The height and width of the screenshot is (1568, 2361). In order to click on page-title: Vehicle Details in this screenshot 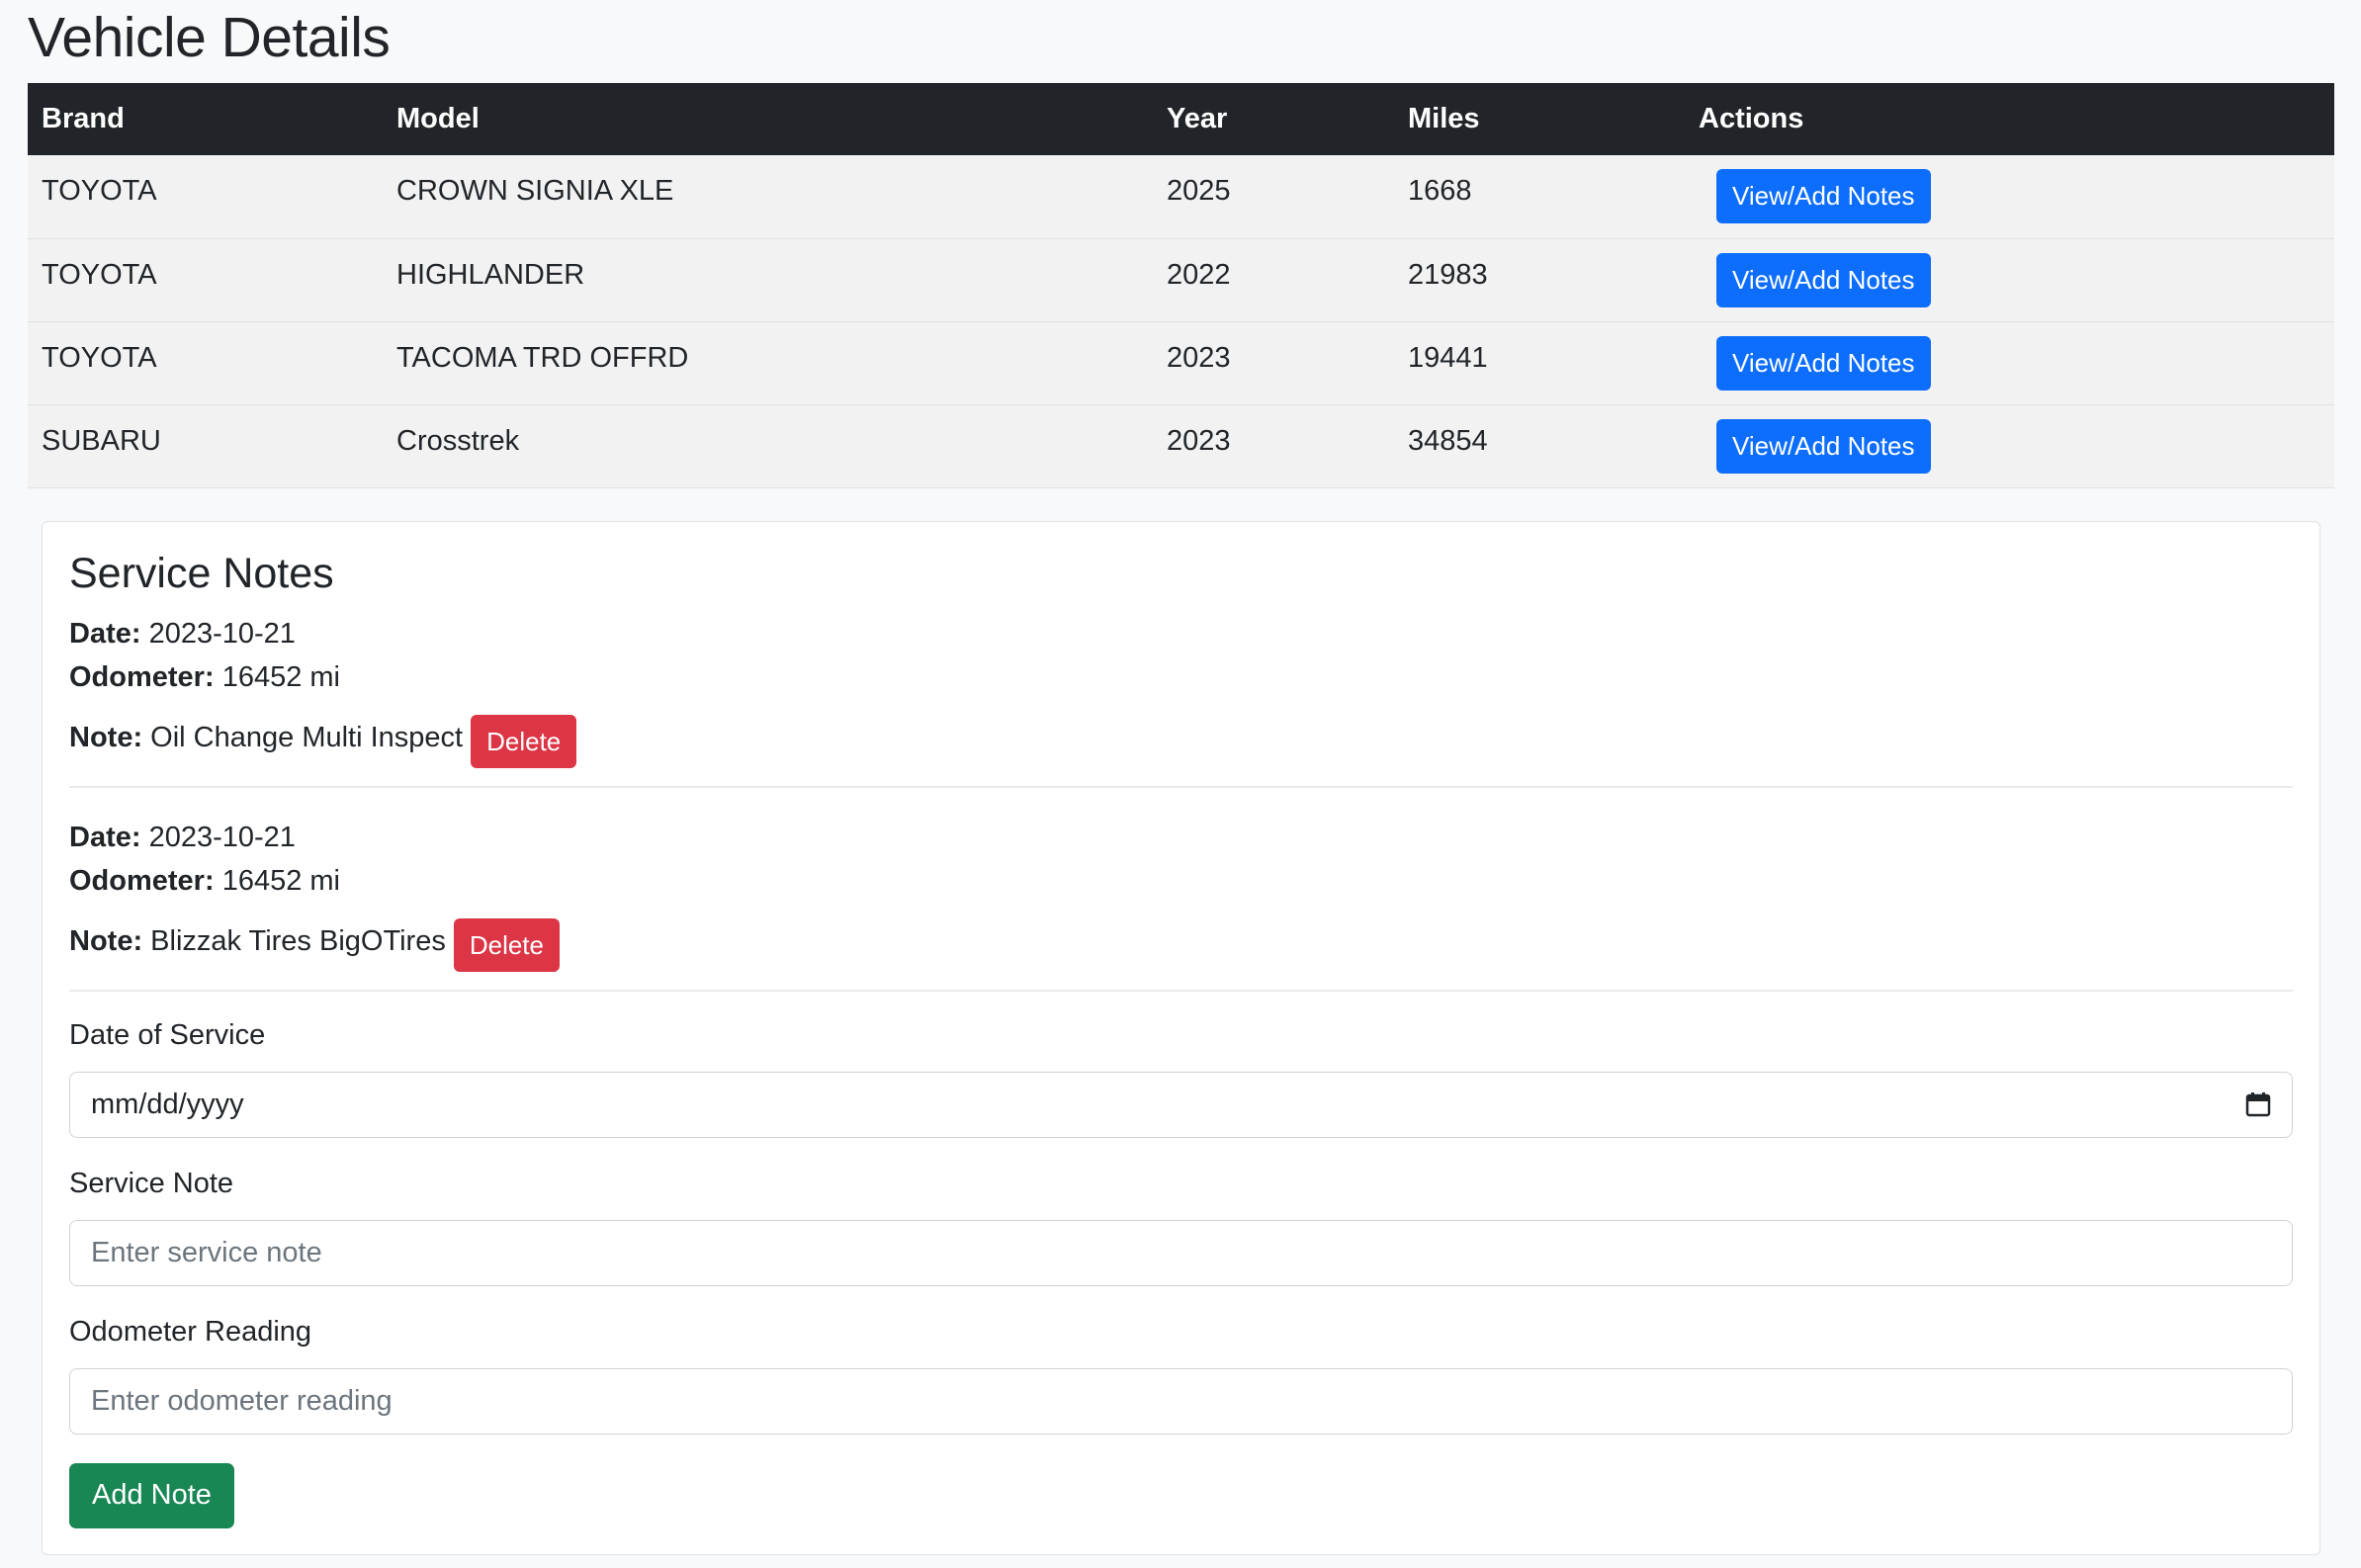, I will do `click(209, 37)`.